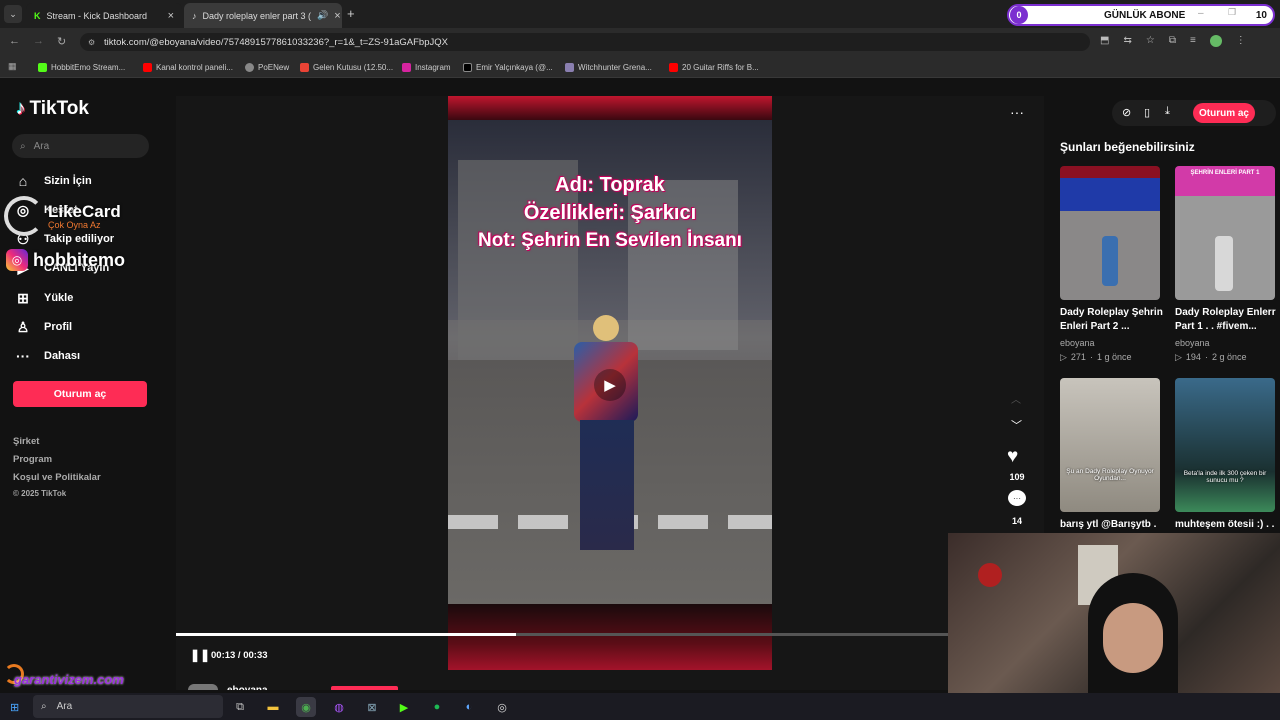 The image size is (1280, 720). What do you see at coordinates (1127, 41) in the screenshot?
I see `translate-icon: ⇆` at bounding box center [1127, 41].